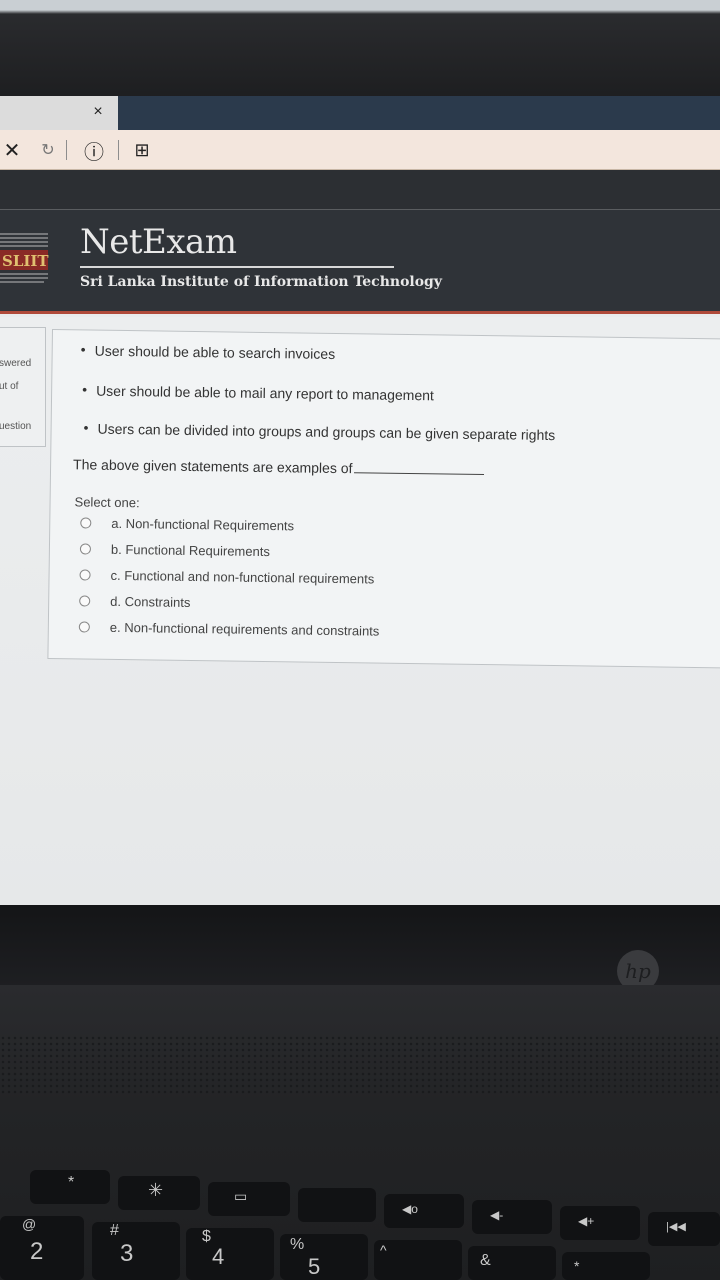 This screenshot has width=720, height=1280. Describe the element at coordinates (70, 1187) in the screenshot. I see `key-f2: *` at that location.